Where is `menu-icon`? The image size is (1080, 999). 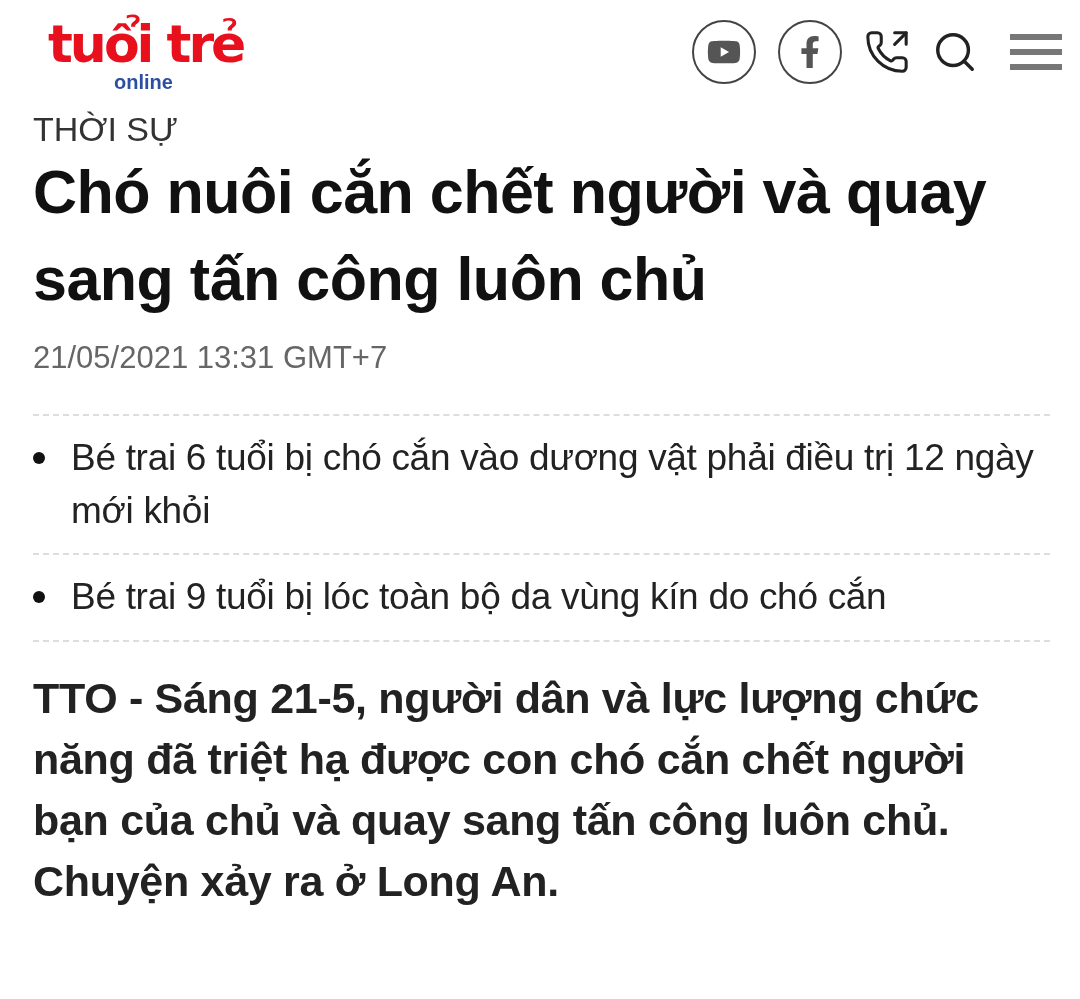
menu-icon is located at coordinates (1036, 52).